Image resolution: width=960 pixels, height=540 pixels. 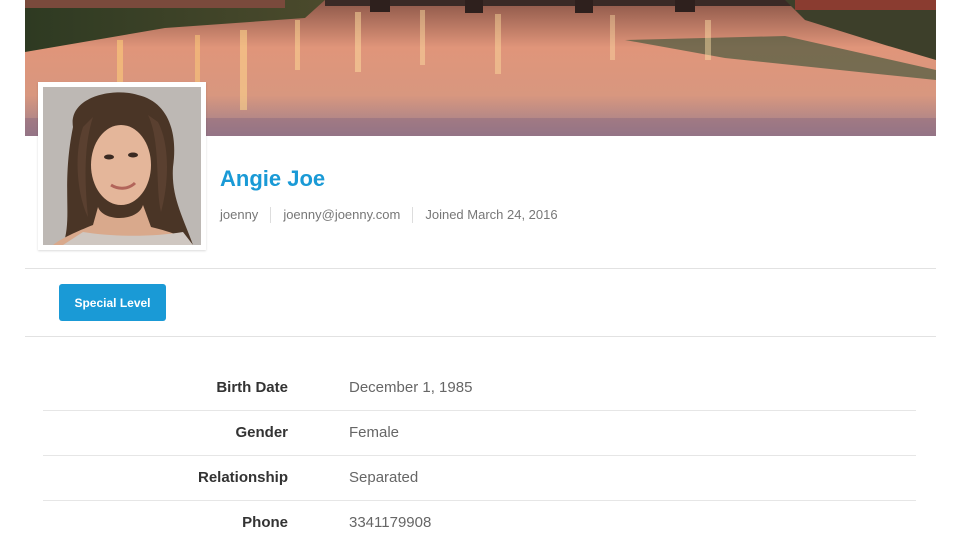 I want to click on avatar, so click(x=122, y=166).